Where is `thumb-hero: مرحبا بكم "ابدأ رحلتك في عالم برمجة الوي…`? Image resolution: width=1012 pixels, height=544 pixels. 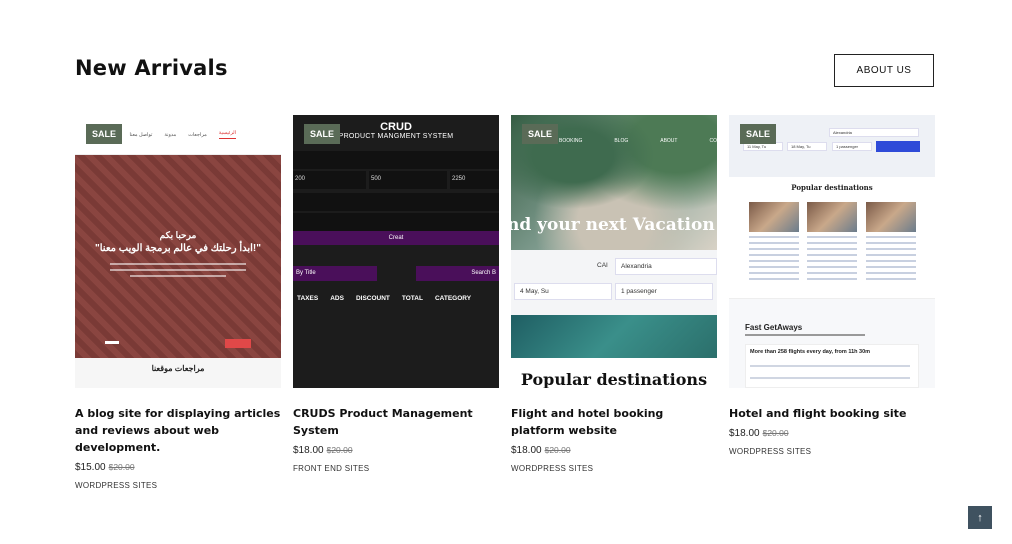
thumb-hero: مرحبا بكم "ابدأ رحلتك في عالم برمجة الوي… is located at coordinates (178, 256).